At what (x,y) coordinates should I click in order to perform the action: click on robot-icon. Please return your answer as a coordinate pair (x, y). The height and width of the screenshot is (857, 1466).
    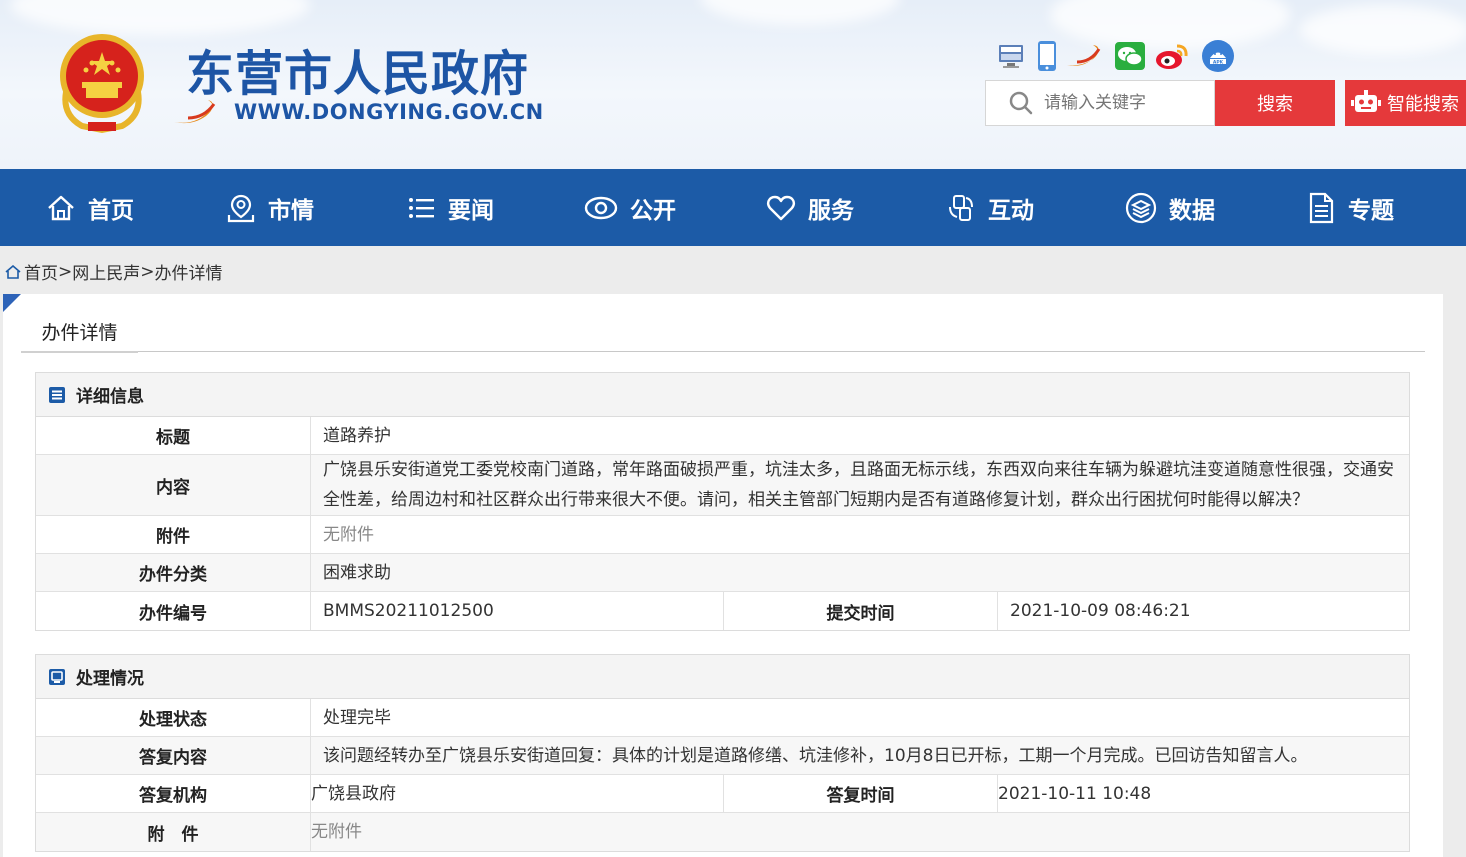
    Looking at the image, I should click on (1366, 101).